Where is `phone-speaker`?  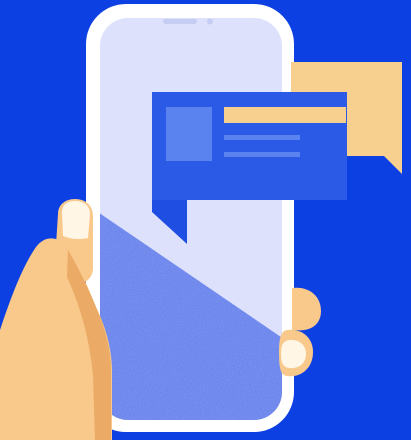 phone-speaker is located at coordinates (180, 21).